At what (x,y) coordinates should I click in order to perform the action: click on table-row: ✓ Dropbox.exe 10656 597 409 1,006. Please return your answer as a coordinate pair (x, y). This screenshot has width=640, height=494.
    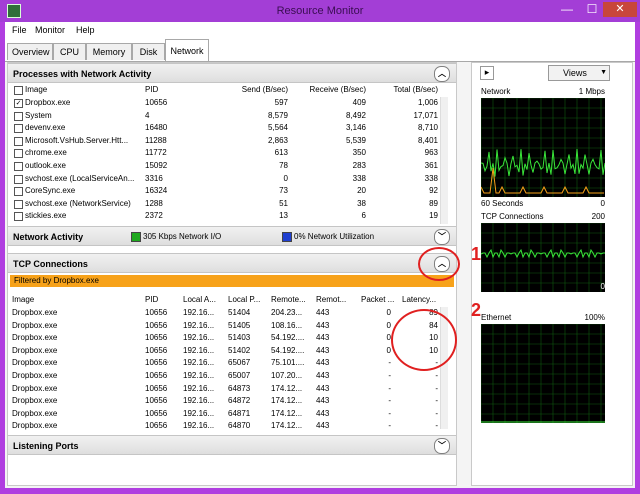
    Looking at the image, I should click on (228, 103).